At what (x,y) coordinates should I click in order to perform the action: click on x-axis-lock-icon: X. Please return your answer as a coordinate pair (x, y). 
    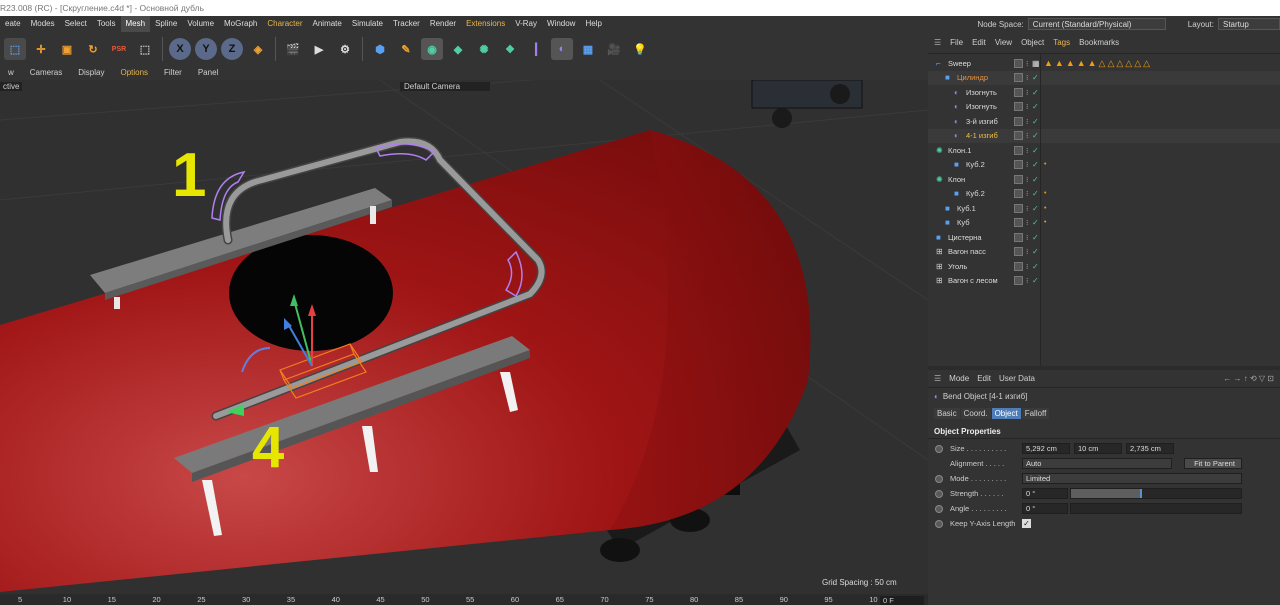
    Looking at the image, I should click on (180, 49).